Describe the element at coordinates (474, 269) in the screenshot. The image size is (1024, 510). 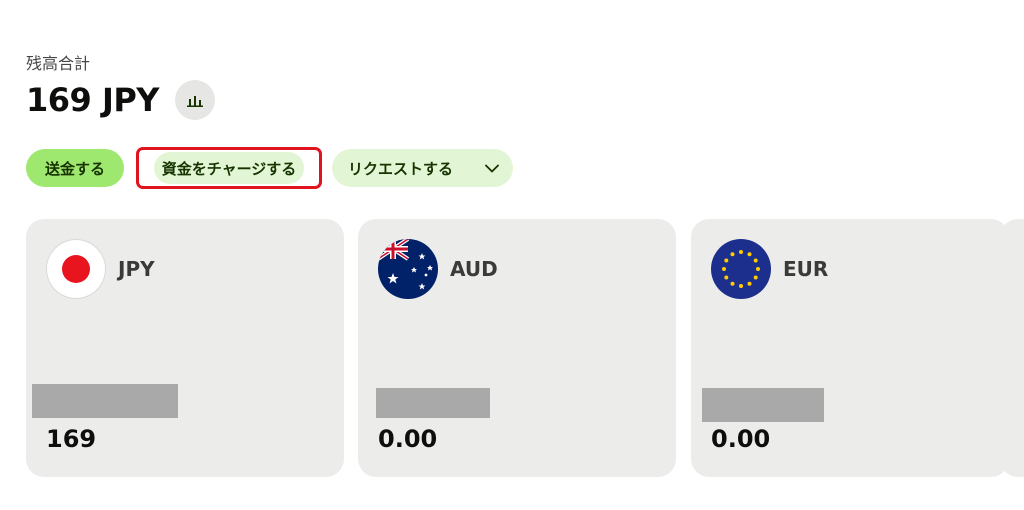
I see `currency-code: AUD` at that location.